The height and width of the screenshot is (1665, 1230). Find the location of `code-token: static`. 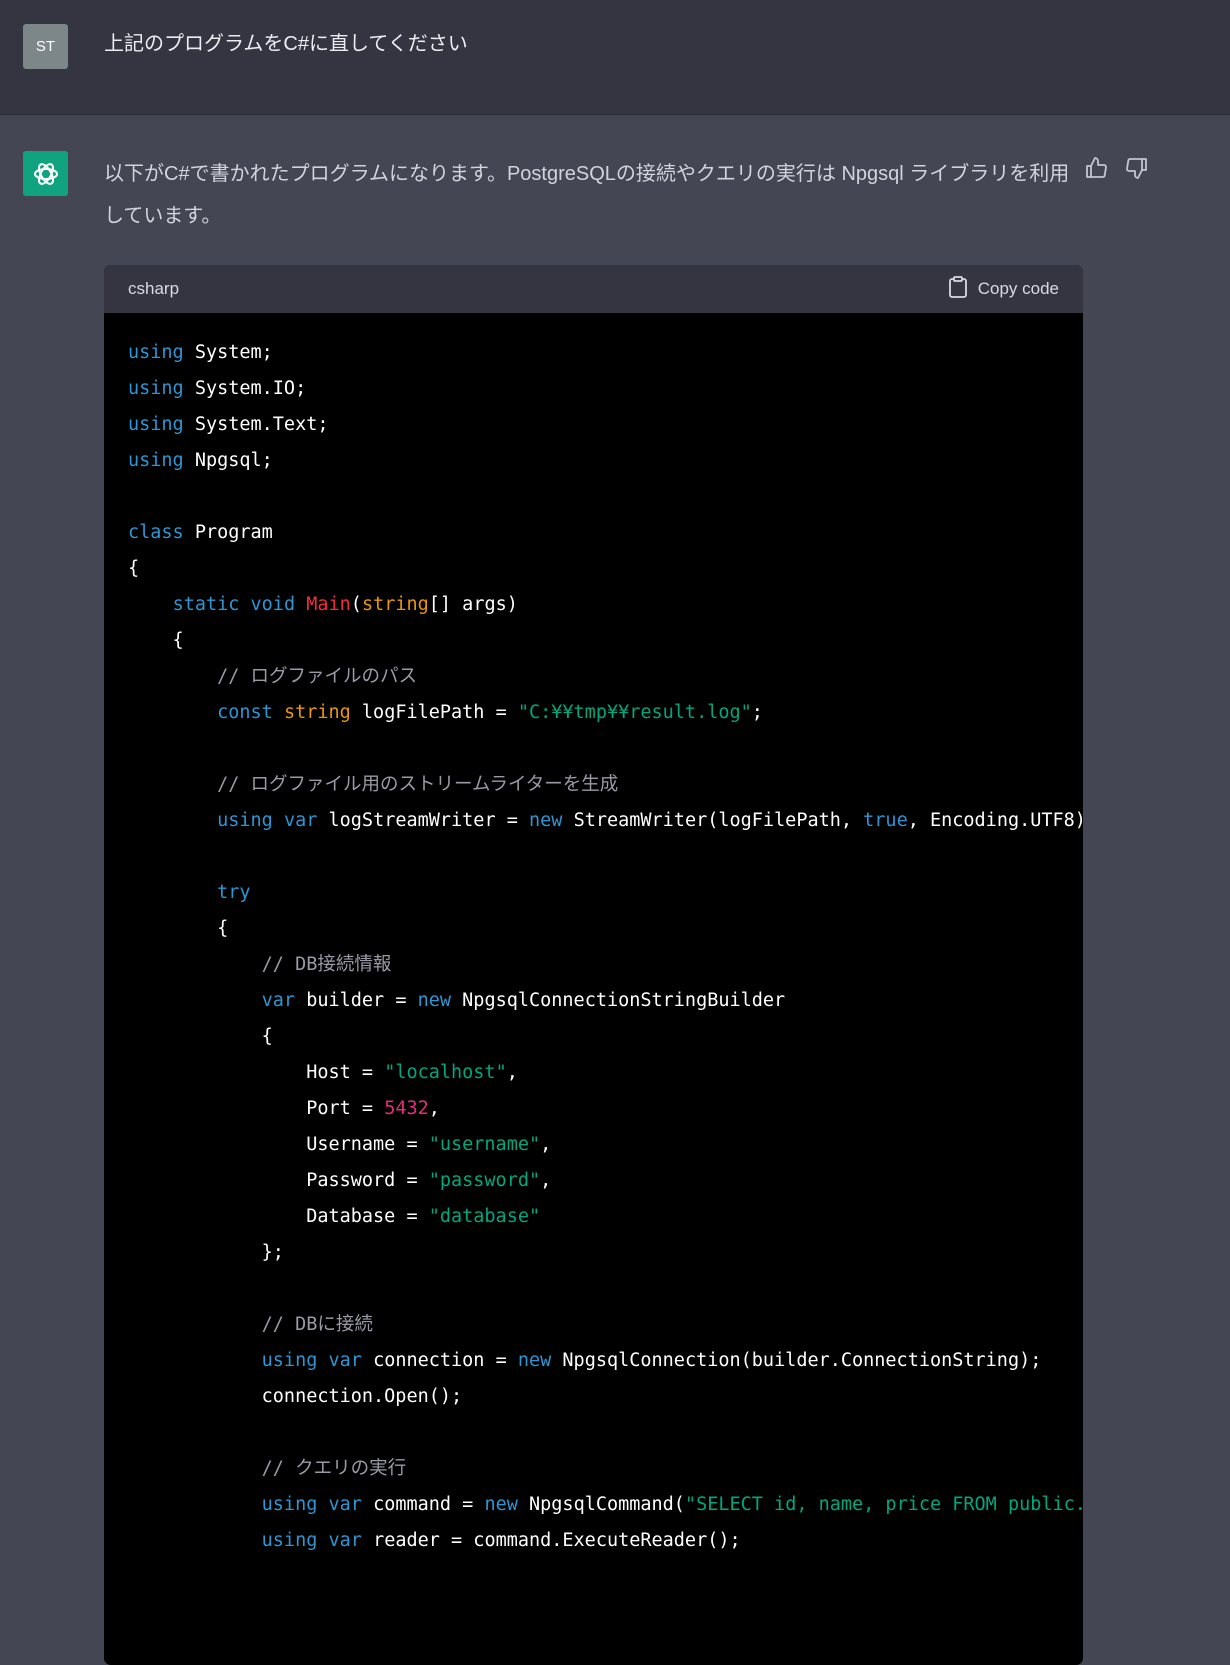

code-token: static is located at coordinates (206, 604).